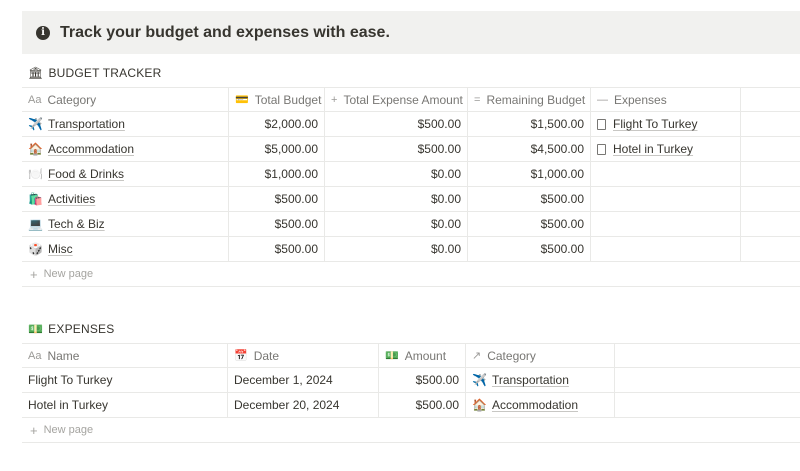 This screenshot has width=800, height=471. I want to click on date-cell: December 1, 2024, so click(303, 380).